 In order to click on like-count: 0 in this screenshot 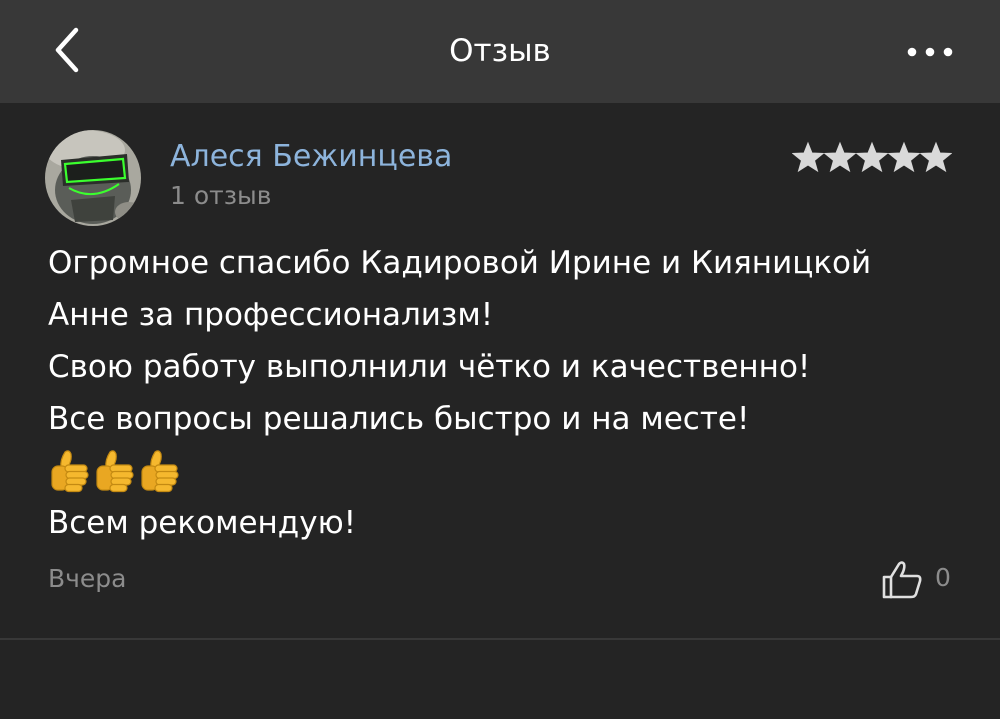, I will do `click(943, 577)`.